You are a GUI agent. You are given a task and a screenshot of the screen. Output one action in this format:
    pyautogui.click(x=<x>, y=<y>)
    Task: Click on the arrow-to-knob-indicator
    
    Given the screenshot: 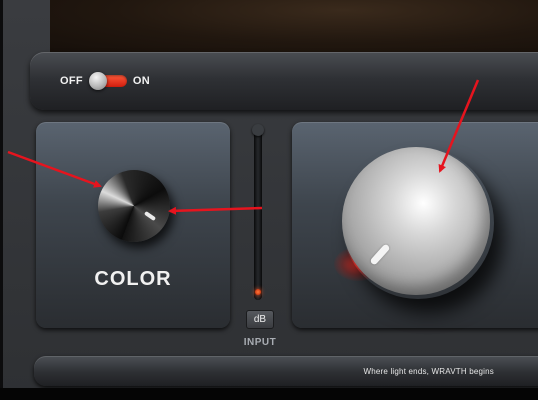 What is the action you would take?
    pyautogui.click(x=215, y=210)
    